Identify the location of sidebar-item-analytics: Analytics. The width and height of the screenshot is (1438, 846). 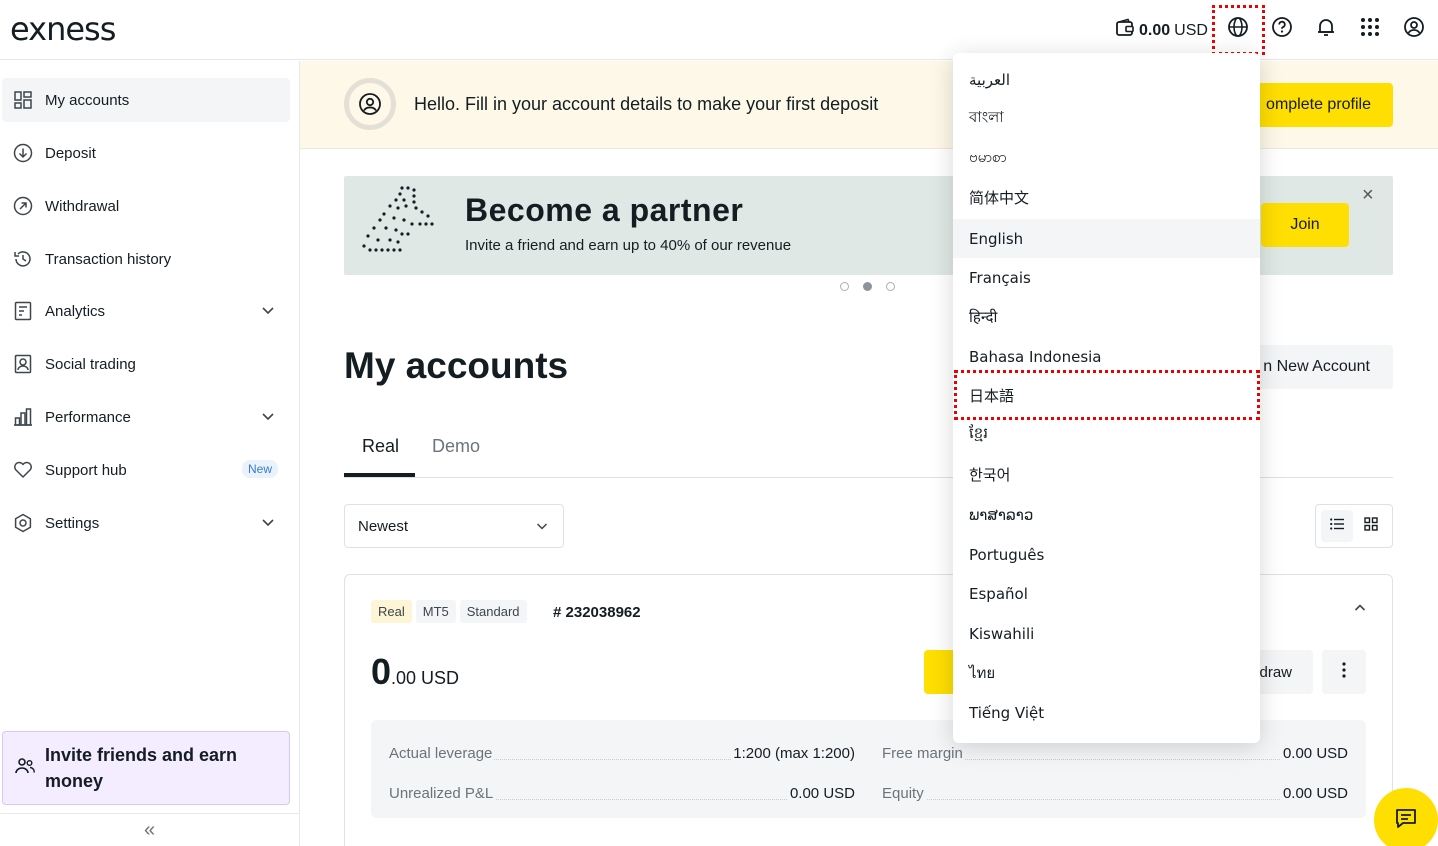
(146, 311).